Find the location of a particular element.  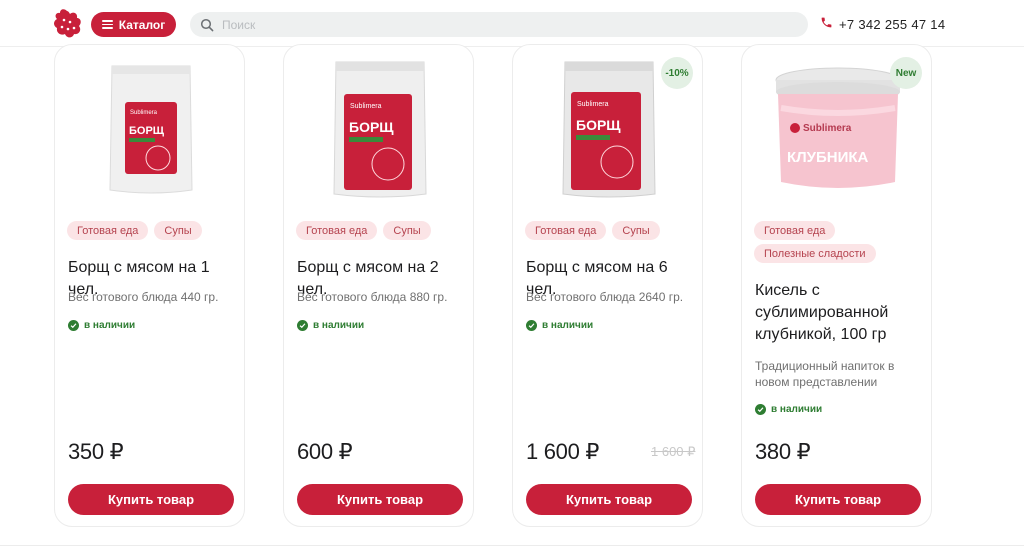

catalog-button: Каталог is located at coordinates (133, 24).